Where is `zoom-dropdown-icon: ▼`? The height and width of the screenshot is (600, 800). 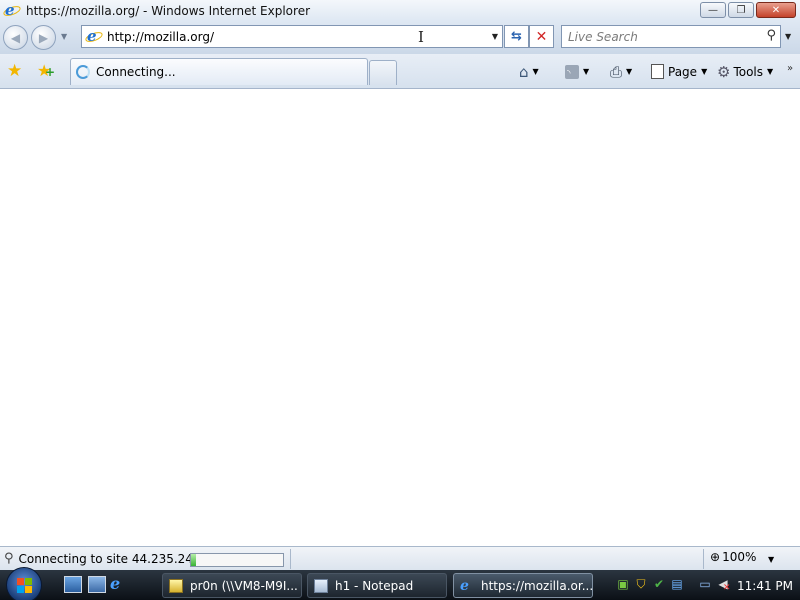 zoom-dropdown-icon: ▼ is located at coordinates (771, 559).